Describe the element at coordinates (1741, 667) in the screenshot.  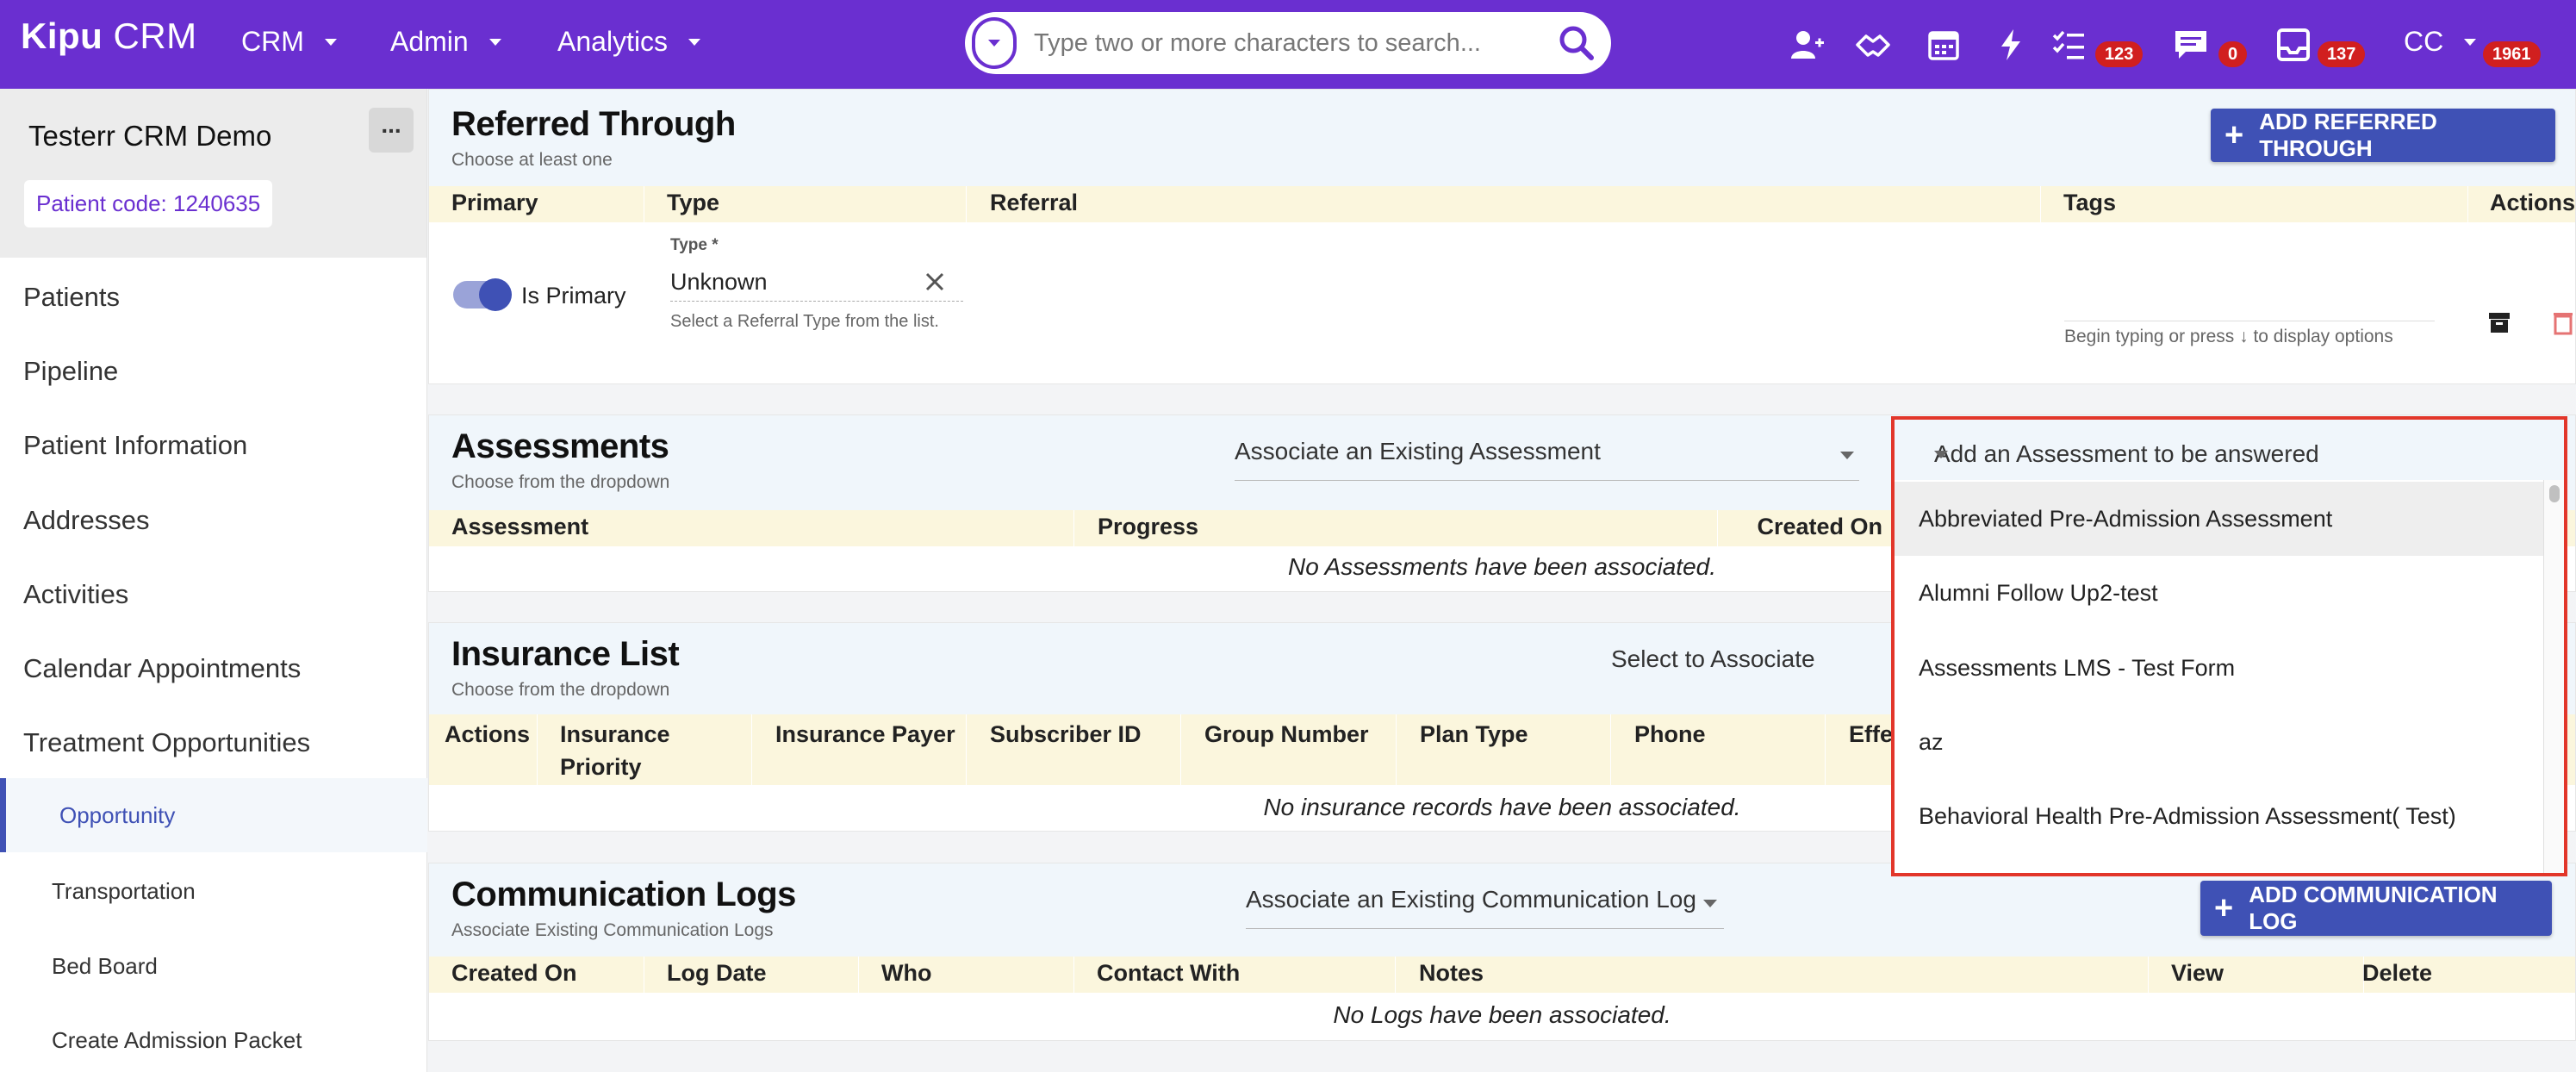
I see `insurance-associate-select: Select to Associate` at that location.